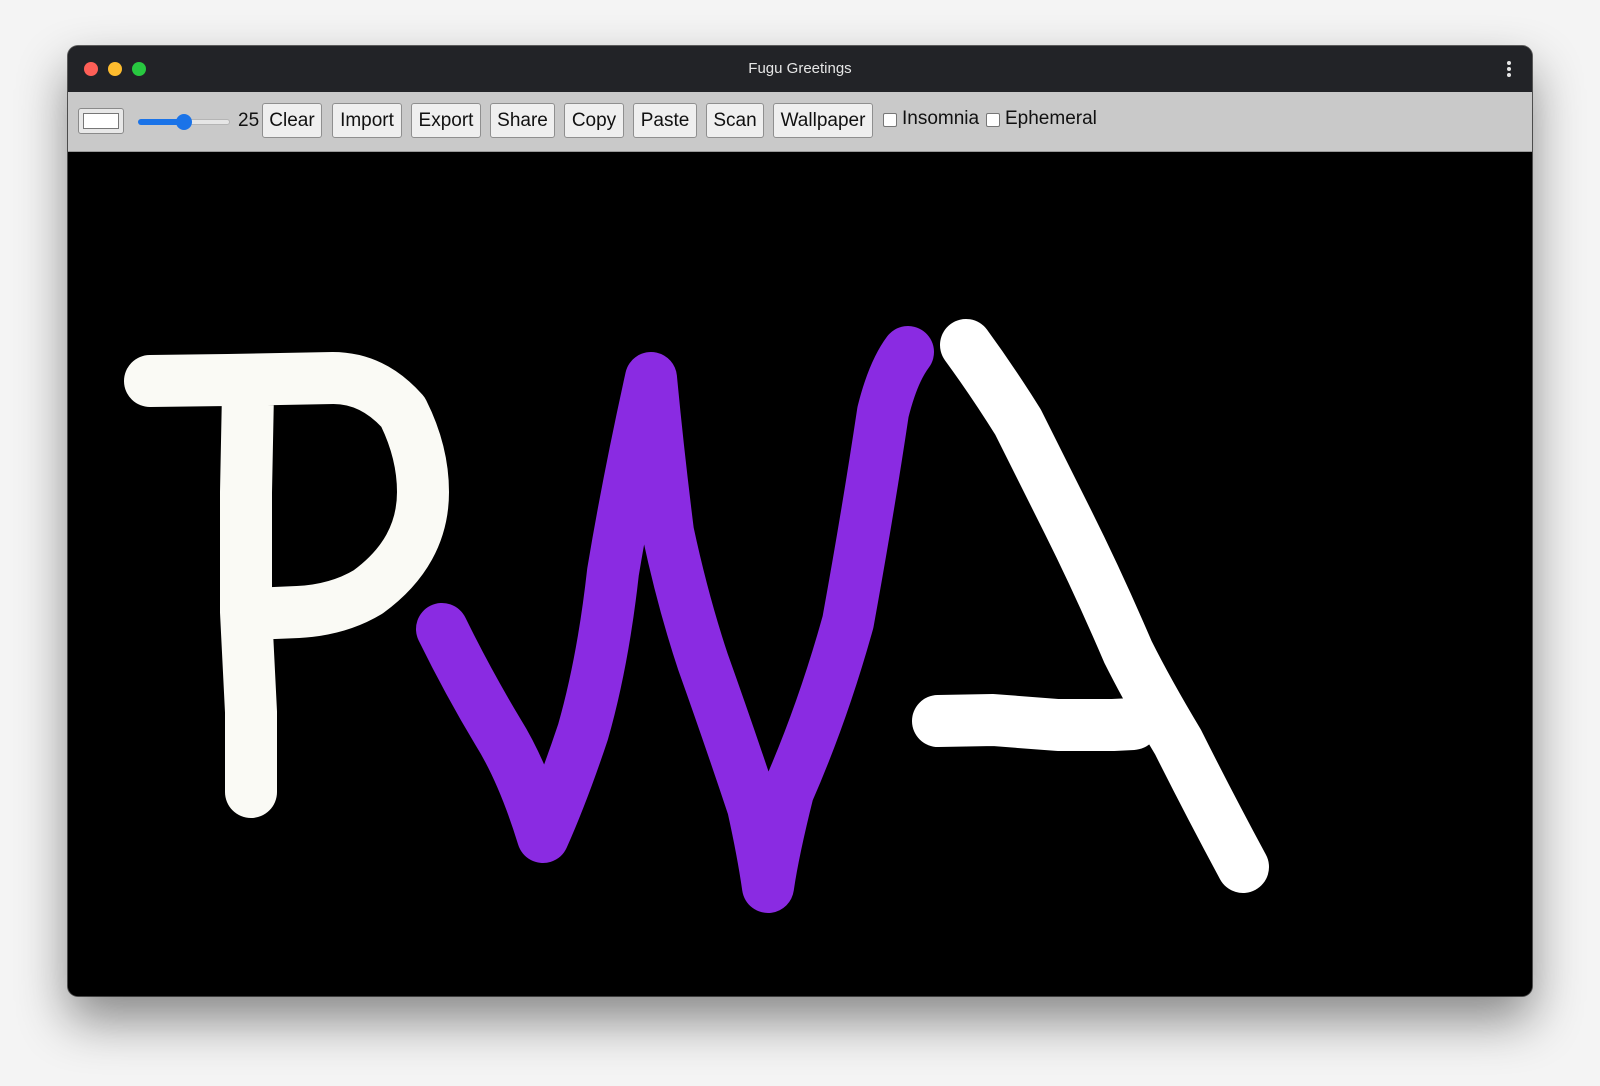 The height and width of the screenshot is (1086, 1600). I want to click on stroke-letter-a, so click(1090, 606).